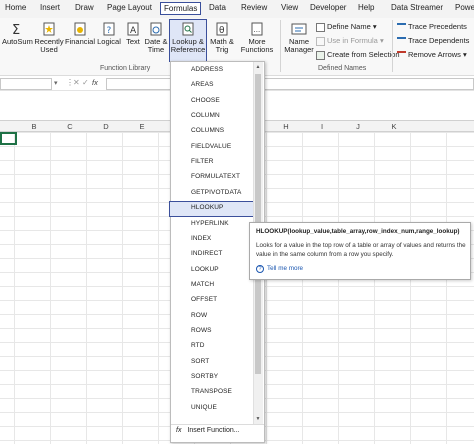  Describe the element at coordinates (142, 126) in the screenshot. I see `column-header-e: E` at that location.